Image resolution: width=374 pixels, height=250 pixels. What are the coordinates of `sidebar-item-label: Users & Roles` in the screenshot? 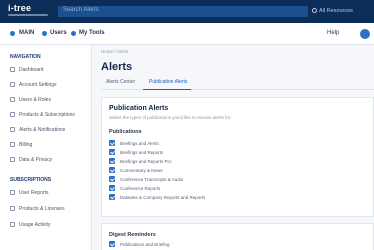 It's located at (35, 100).